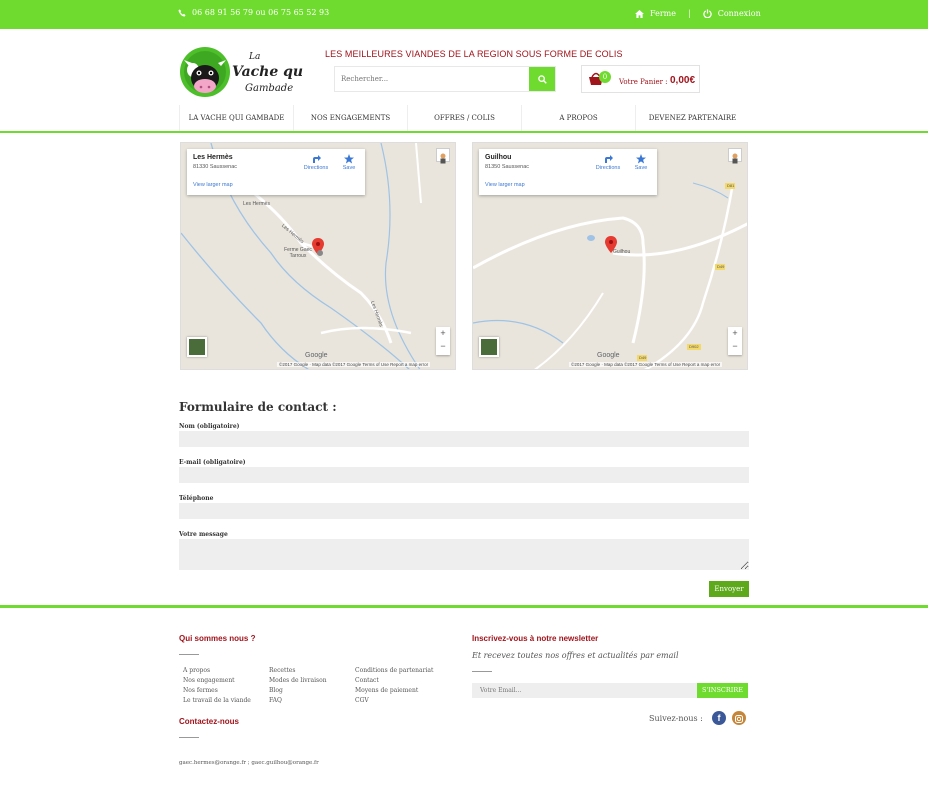  Describe the element at coordinates (608, 355) in the screenshot. I see `google-logo: Google` at that location.